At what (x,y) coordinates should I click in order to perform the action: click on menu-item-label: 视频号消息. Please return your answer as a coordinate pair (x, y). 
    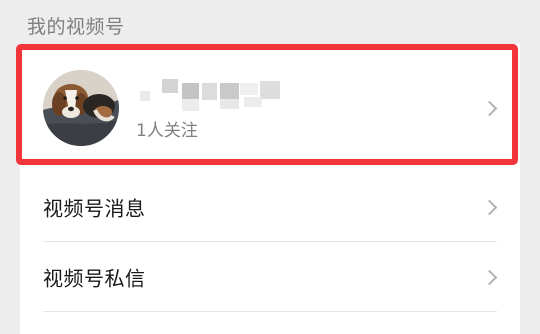
    Looking at the image, I should click on (94, 208).